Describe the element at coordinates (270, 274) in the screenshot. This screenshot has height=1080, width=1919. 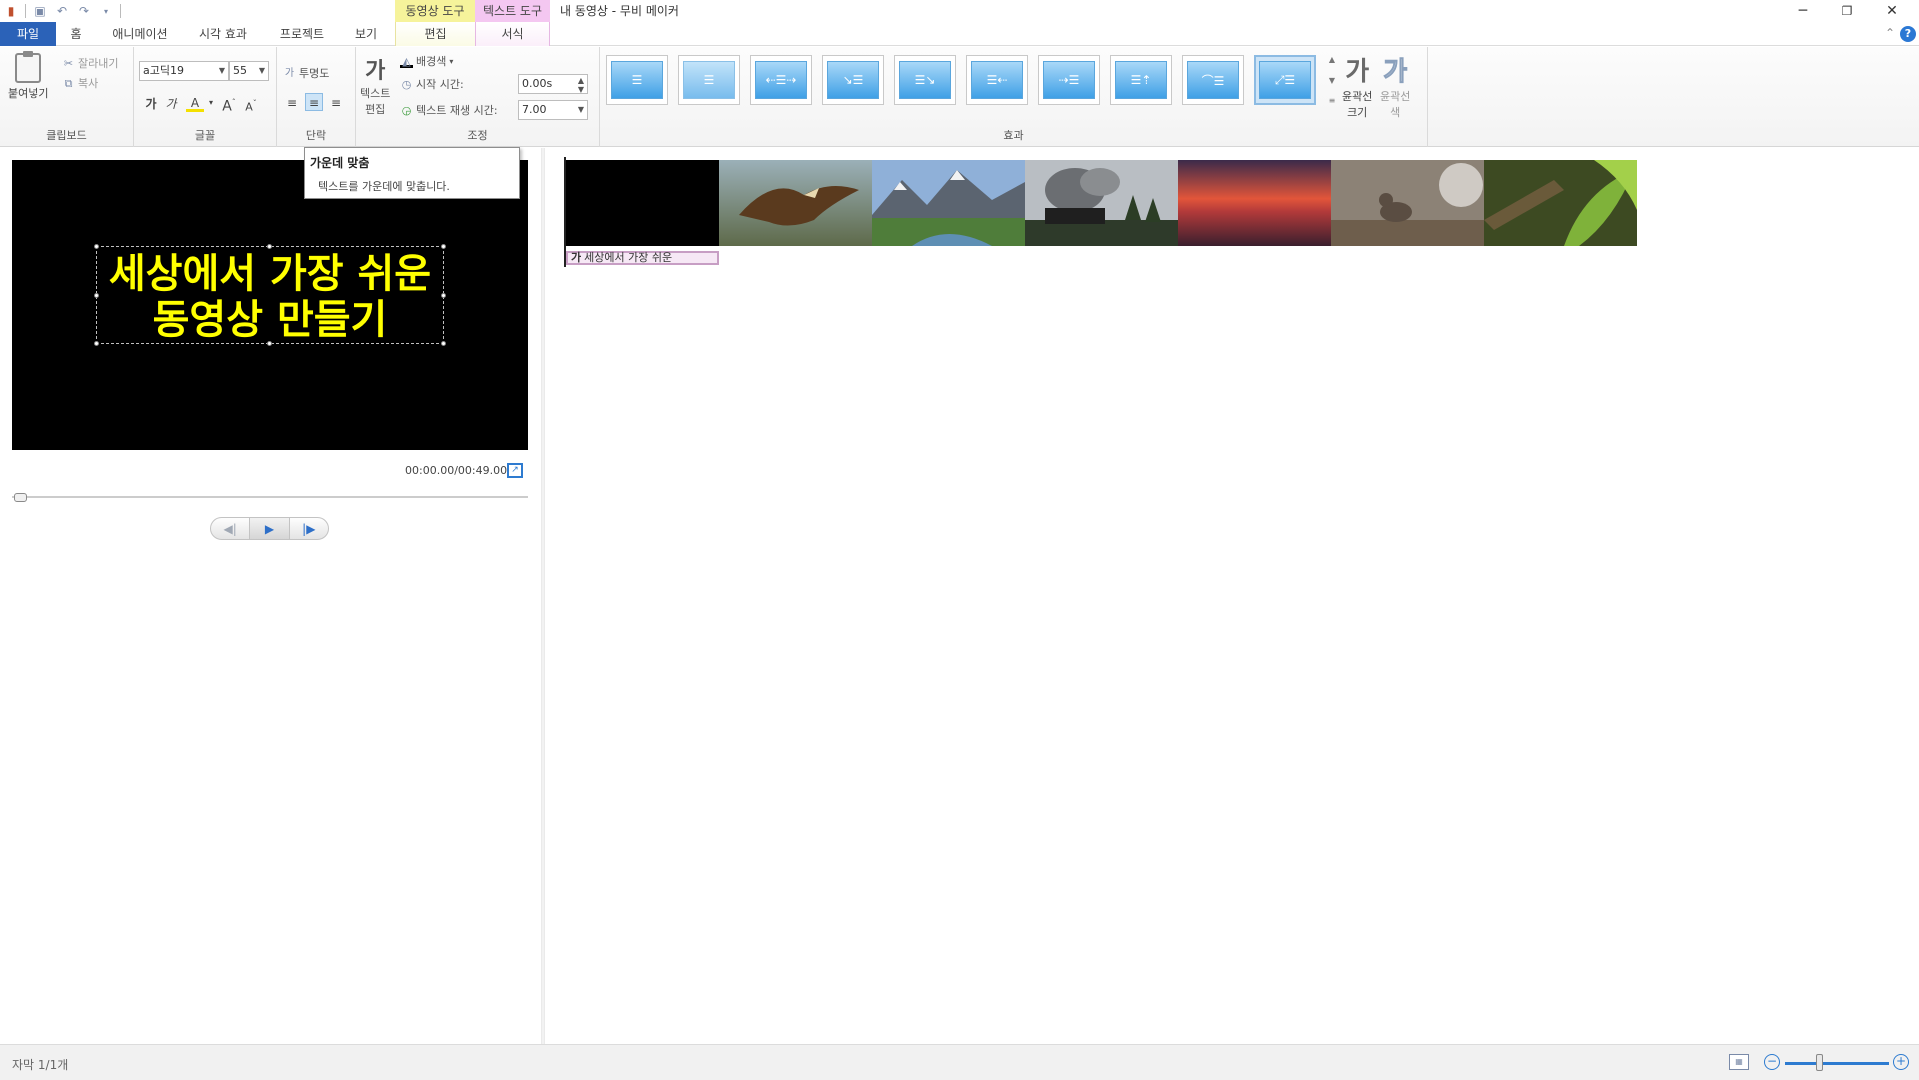
I see `caption-line-1: 세상에서 가장 쉬운` at that location.